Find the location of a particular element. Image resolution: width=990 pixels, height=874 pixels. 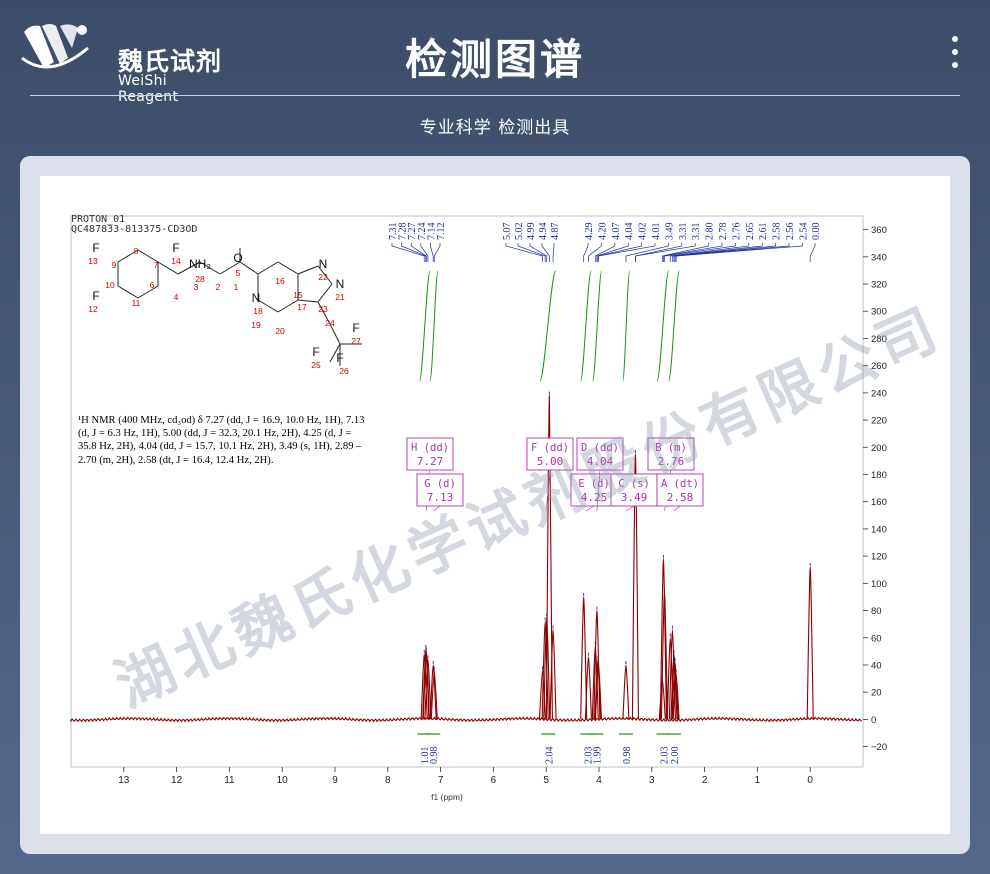

atom-index-label: 4 is located at coordinates (176, 297).